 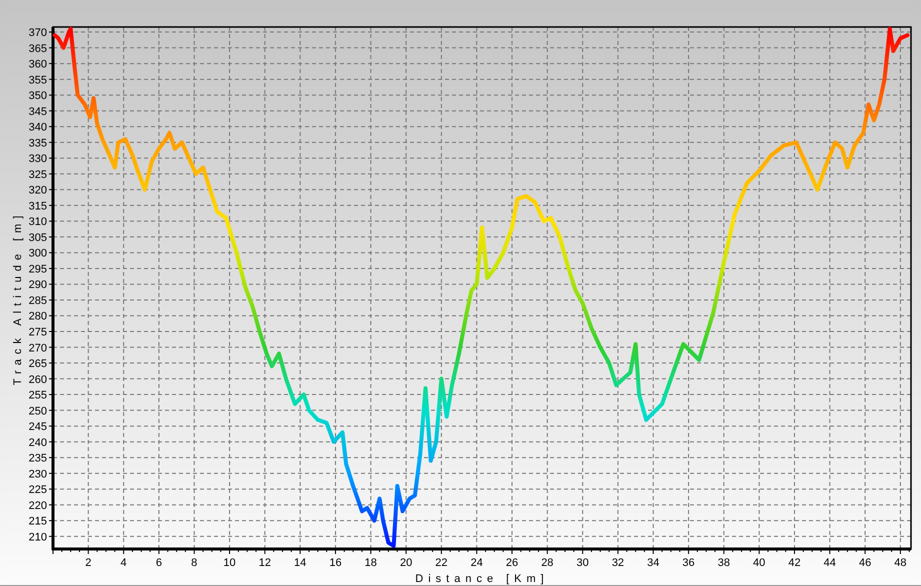 I want to click on y-tick-label: 325, so click(x=37, y=174).